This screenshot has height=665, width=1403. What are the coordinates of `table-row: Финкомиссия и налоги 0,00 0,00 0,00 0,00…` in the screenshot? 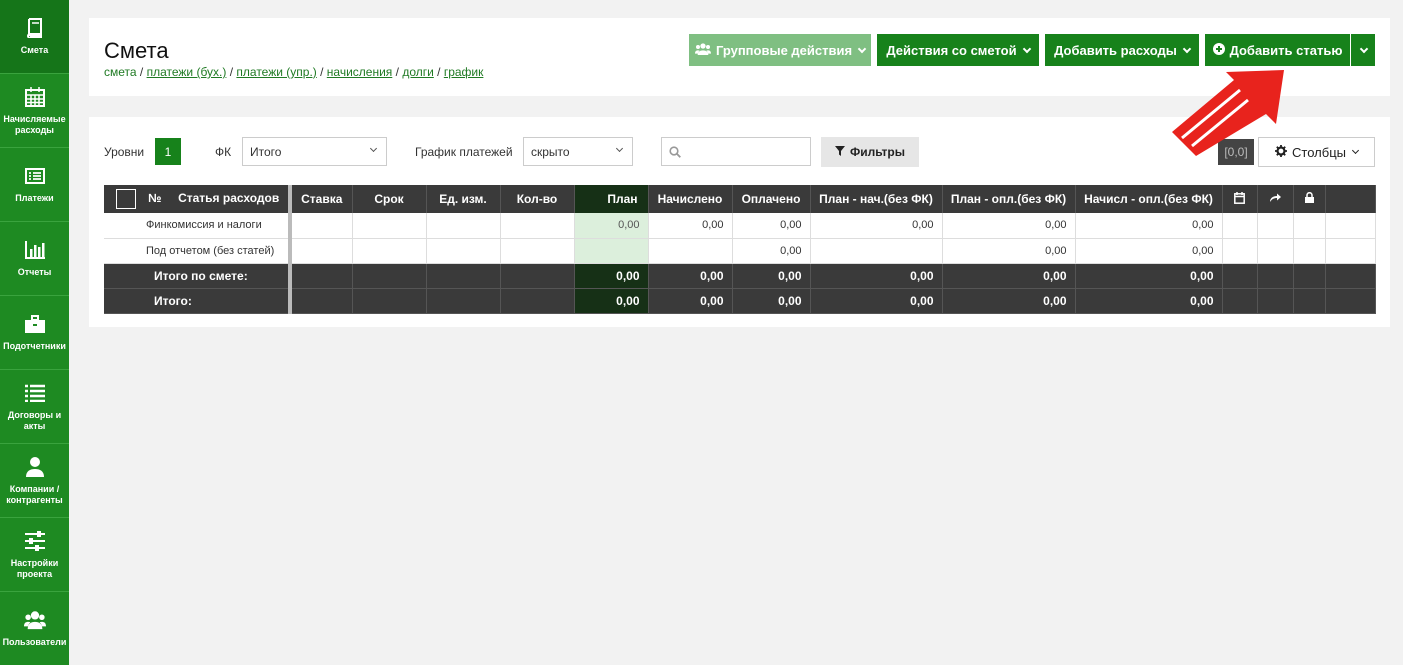 It's located at (740, 226).